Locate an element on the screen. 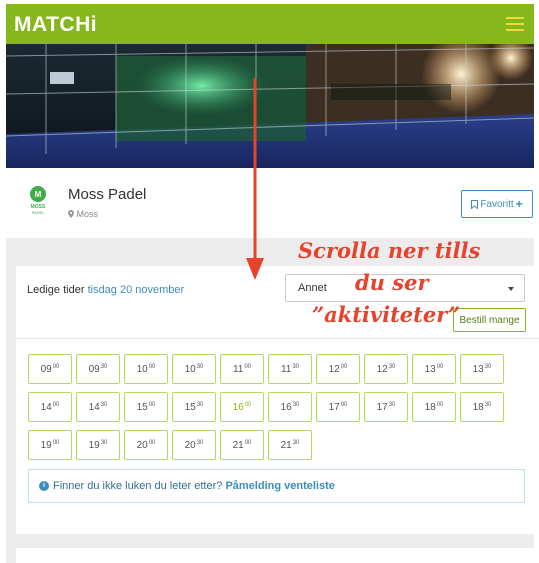  annotation-line-2: du ser is located at coordinates (392, 282).